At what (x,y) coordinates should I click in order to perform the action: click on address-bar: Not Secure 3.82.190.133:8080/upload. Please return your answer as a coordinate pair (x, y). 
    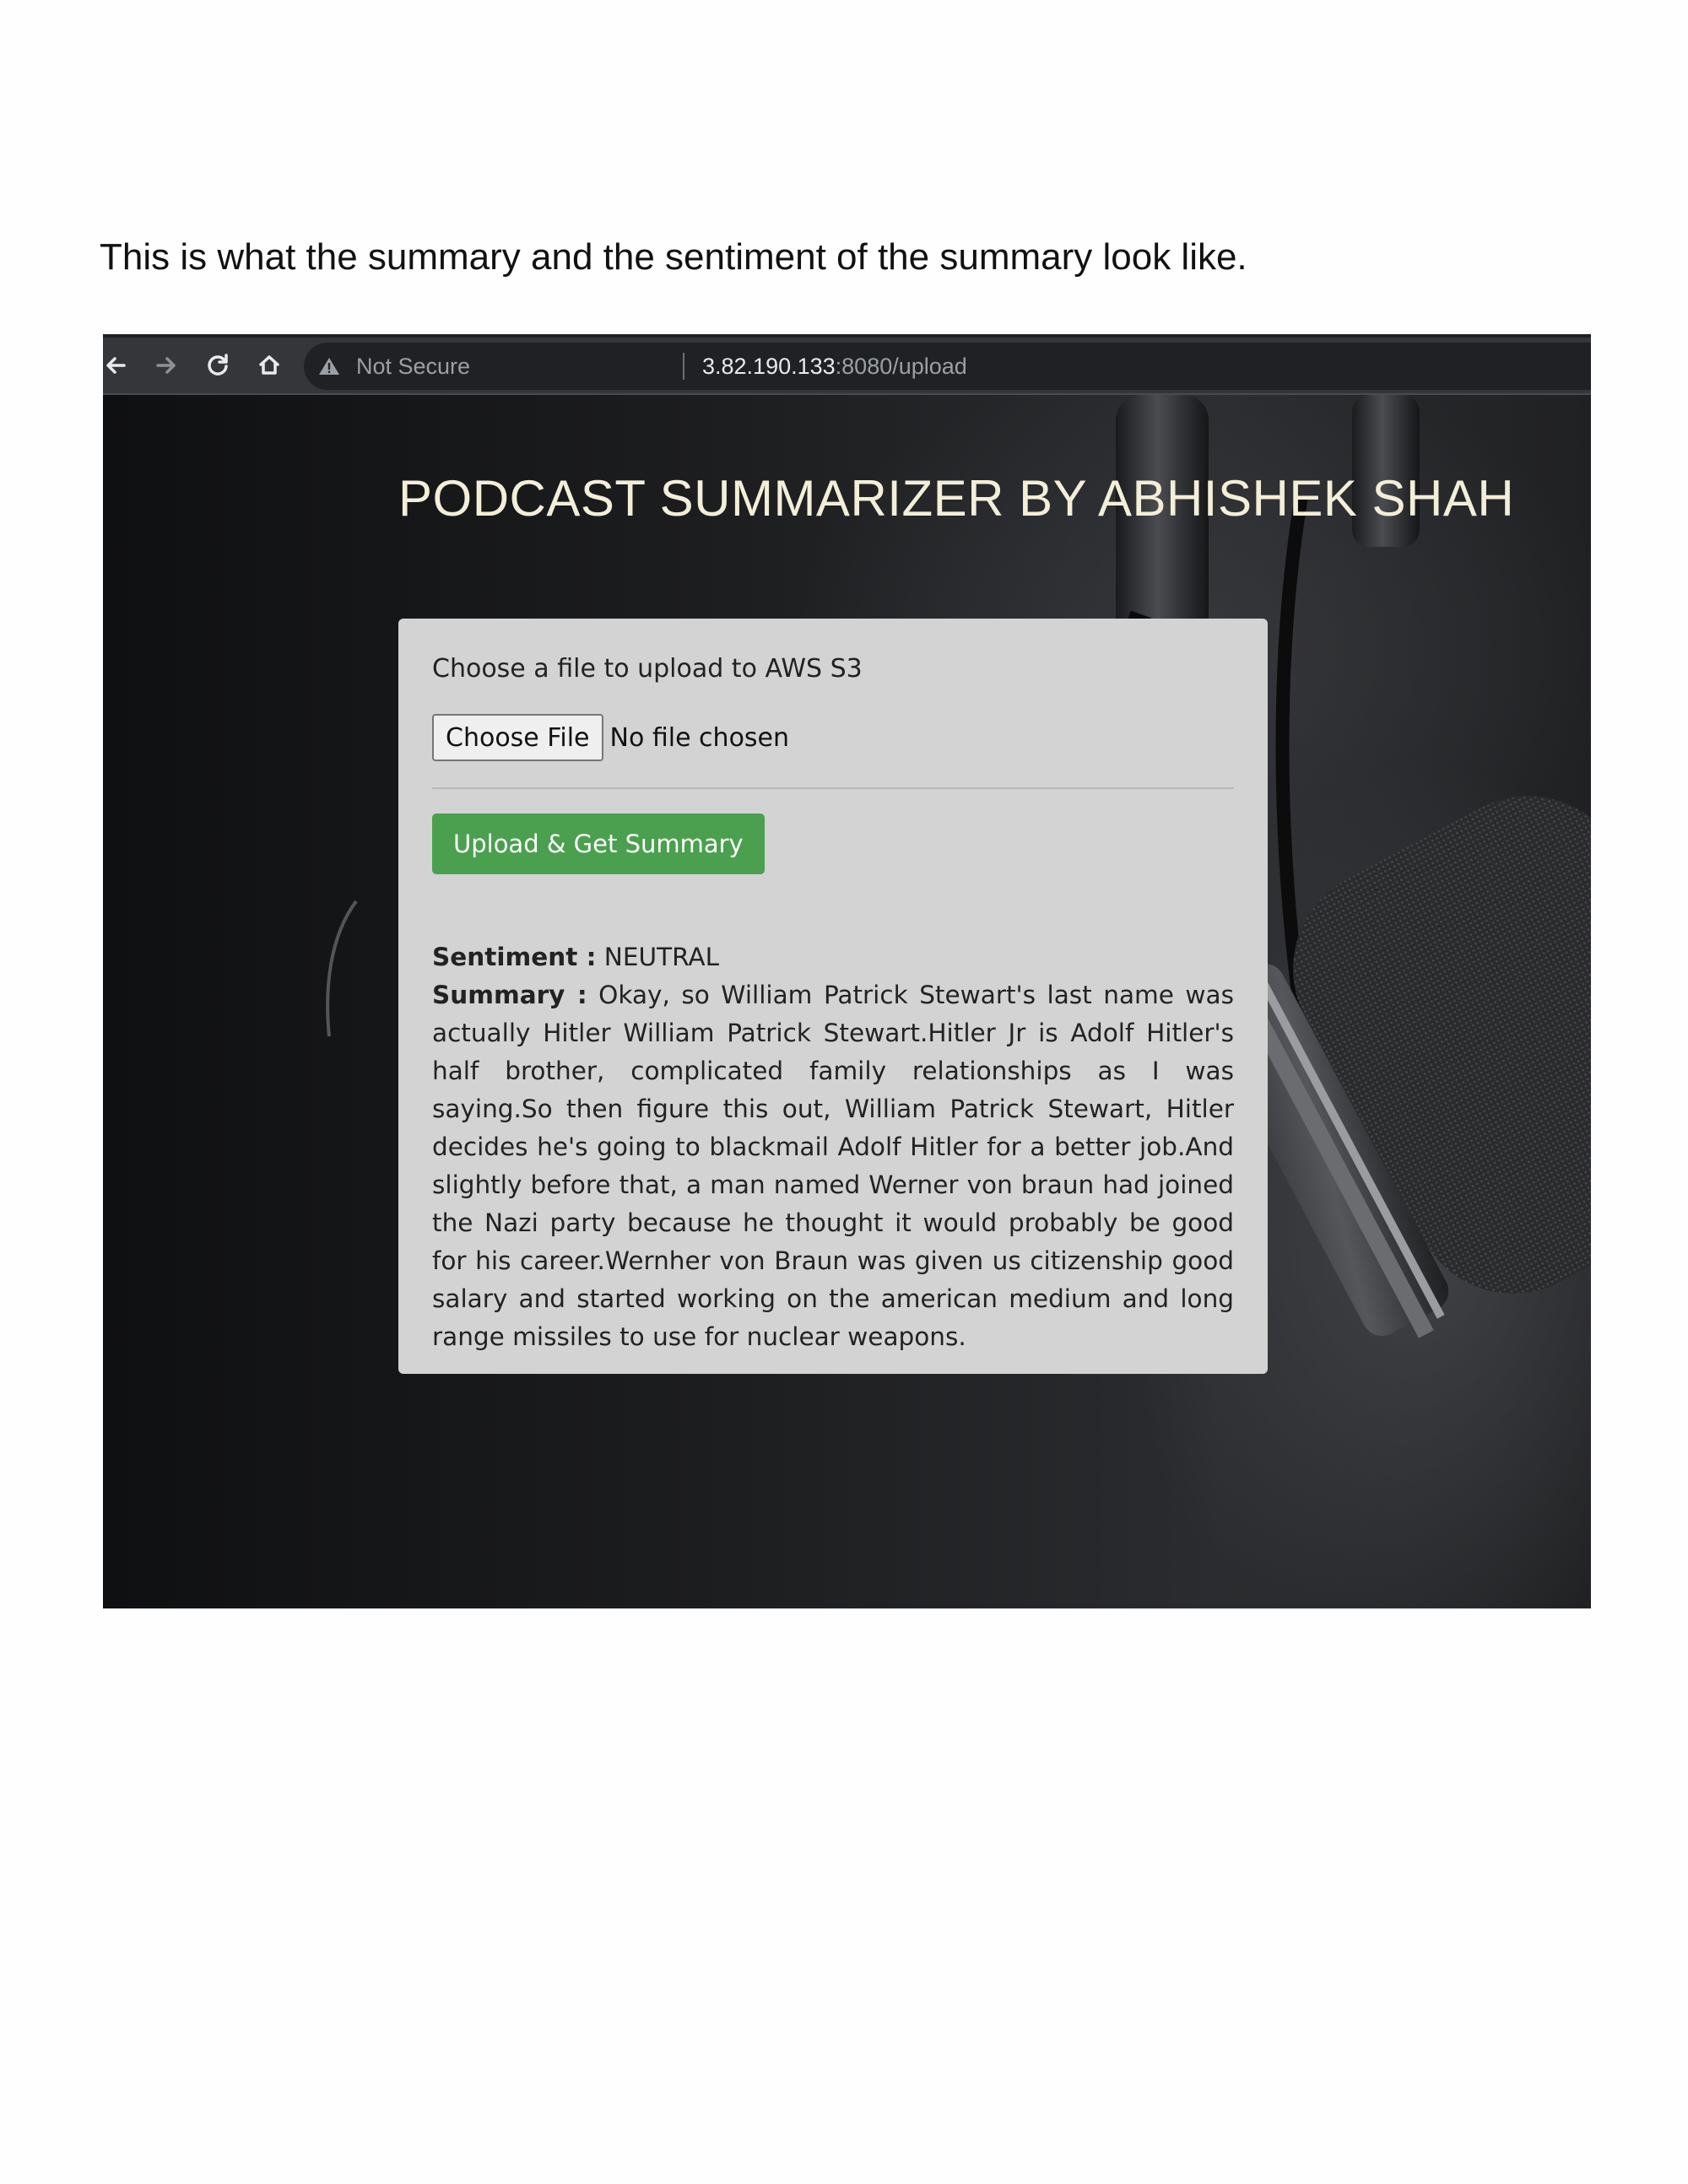
    Looking at the image, I should click on (948, 366).